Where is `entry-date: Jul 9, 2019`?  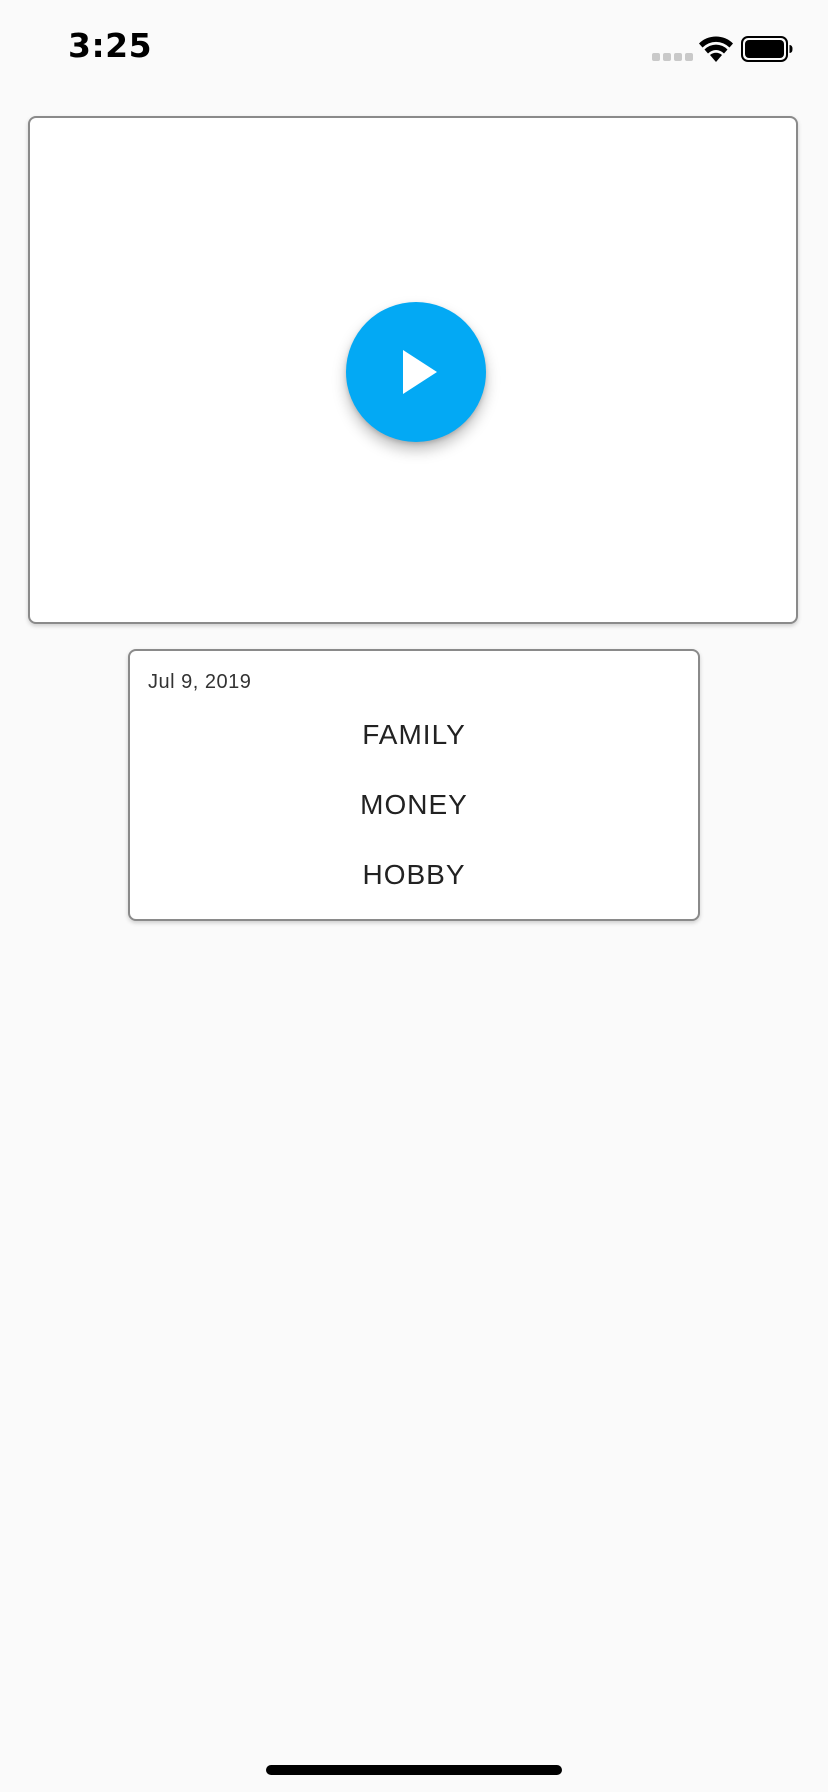 entry-date: Jul 9, 2019 is located at coordinates (200, 682).